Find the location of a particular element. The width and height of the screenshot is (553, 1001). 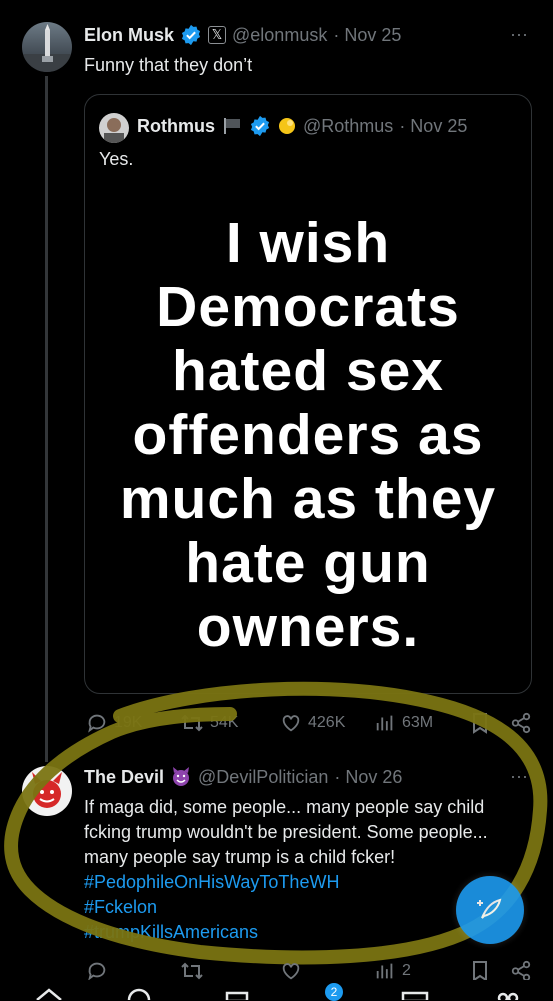

avatar is located at coordinates (47, 47).